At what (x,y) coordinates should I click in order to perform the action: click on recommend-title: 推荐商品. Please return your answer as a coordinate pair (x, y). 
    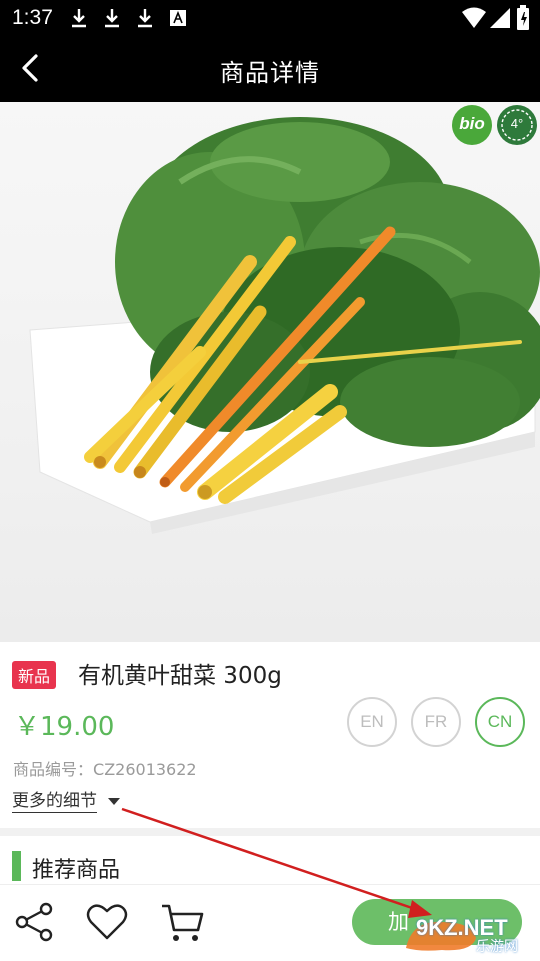
    Looking at the image, I should click on (76, 870).